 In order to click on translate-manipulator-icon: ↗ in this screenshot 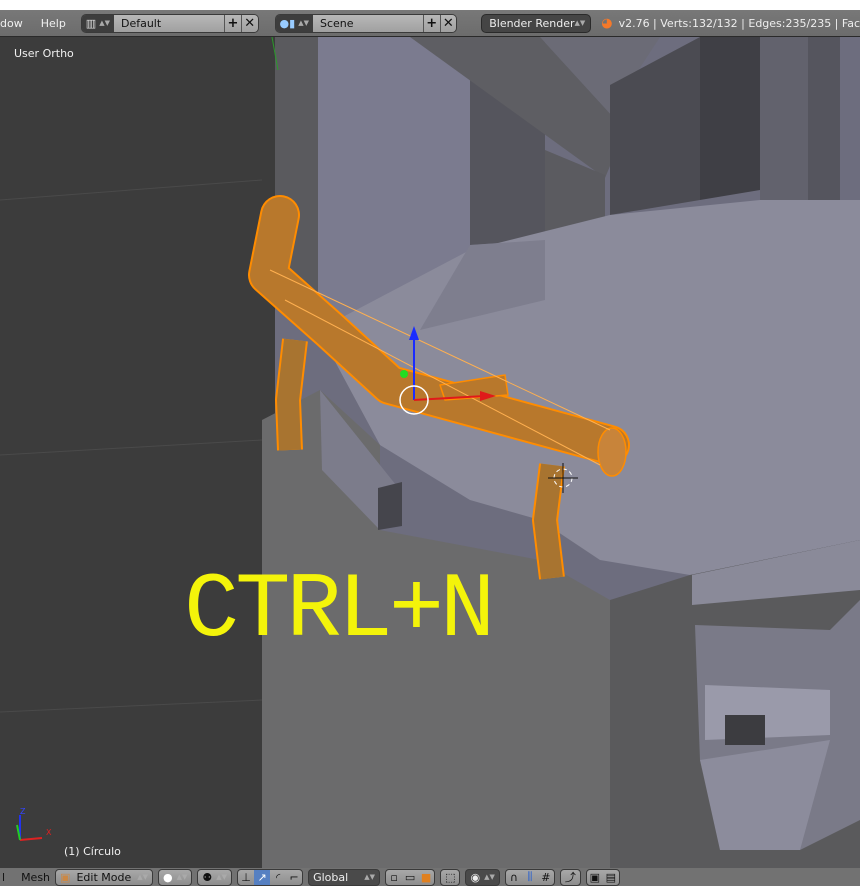, I will do `click(262, 877)`.